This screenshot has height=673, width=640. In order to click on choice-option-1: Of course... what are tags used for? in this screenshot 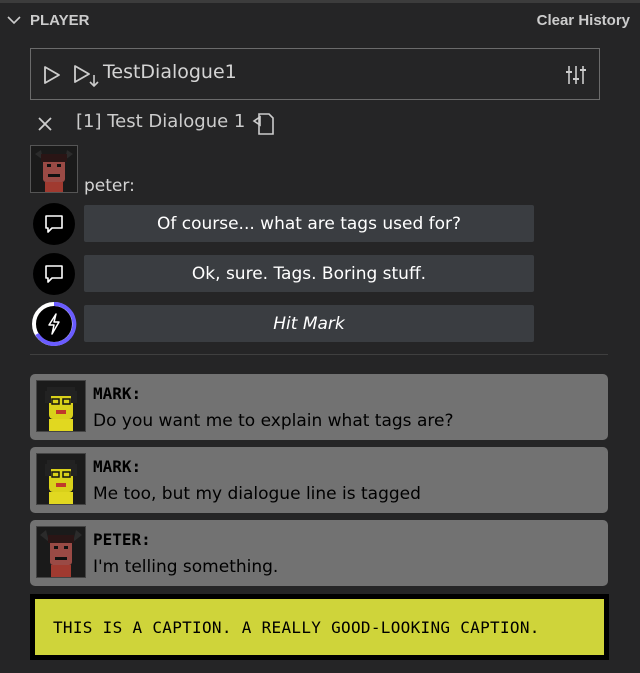, I will do `click(309, 223)`.